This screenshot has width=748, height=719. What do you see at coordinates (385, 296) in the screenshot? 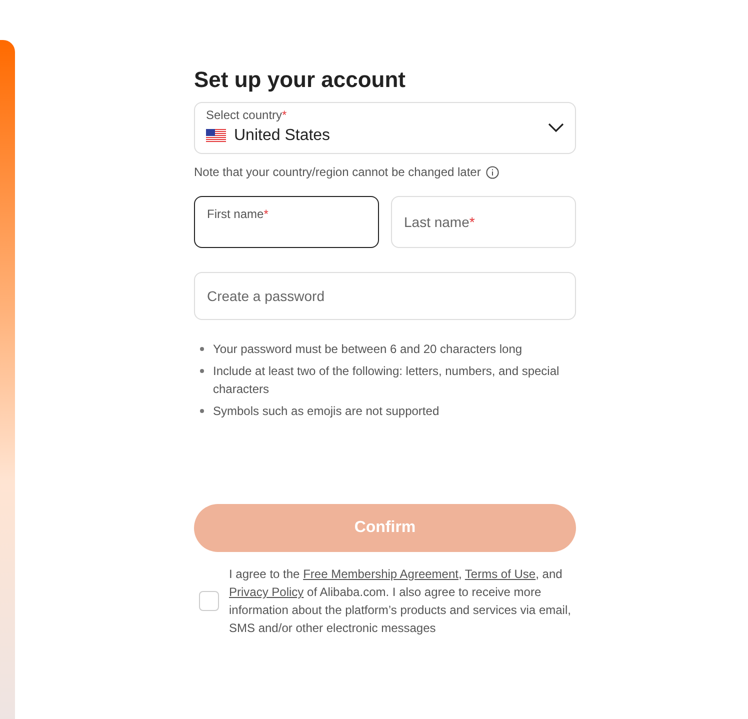
I see `password-field: Create a password` at bounding box center [385, 296].